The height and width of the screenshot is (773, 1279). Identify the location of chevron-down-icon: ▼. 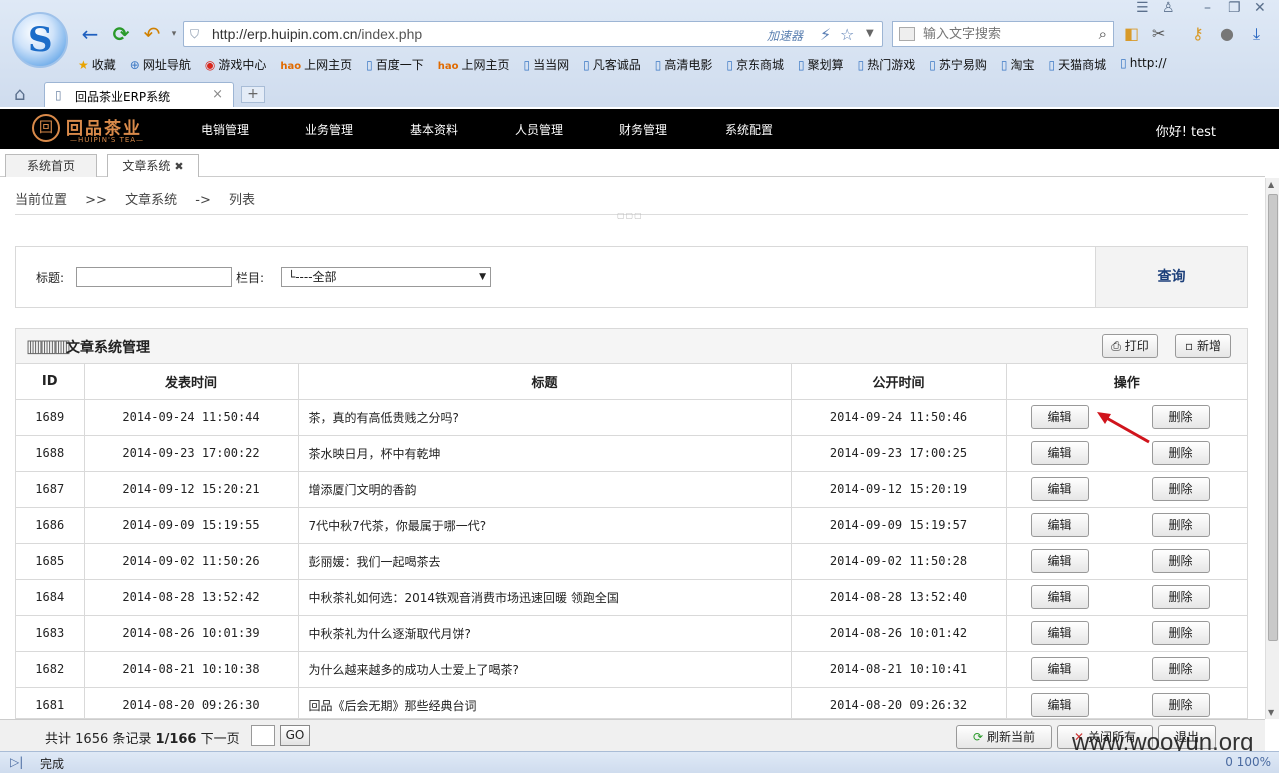
(870, 33).